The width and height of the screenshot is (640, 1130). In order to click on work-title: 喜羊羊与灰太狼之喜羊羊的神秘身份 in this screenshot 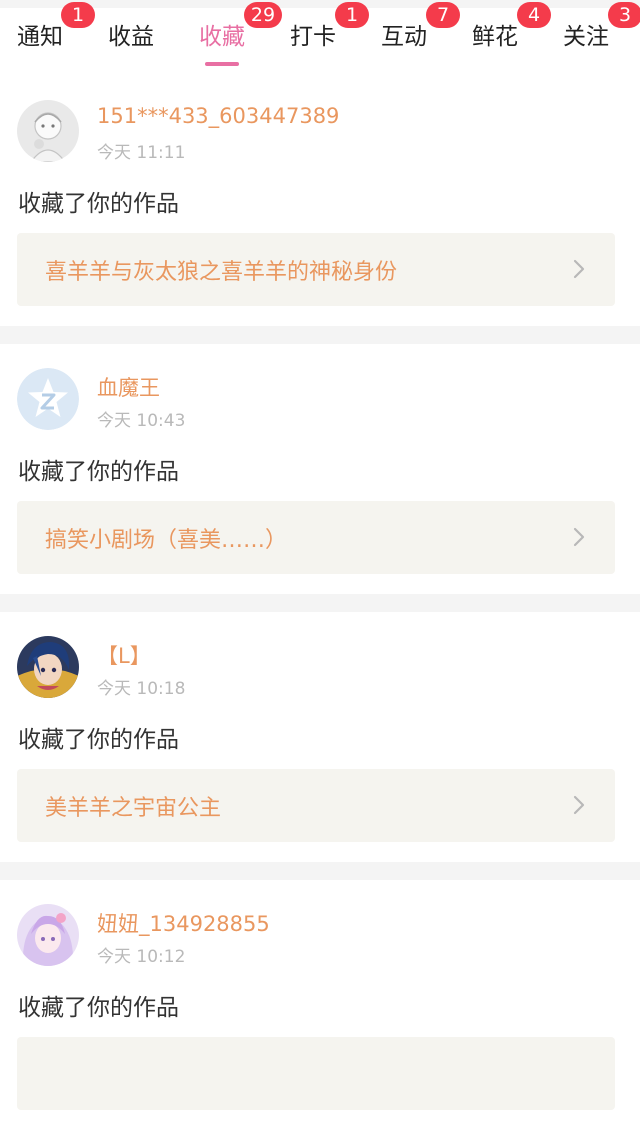, I will do `click(221, 272)`.